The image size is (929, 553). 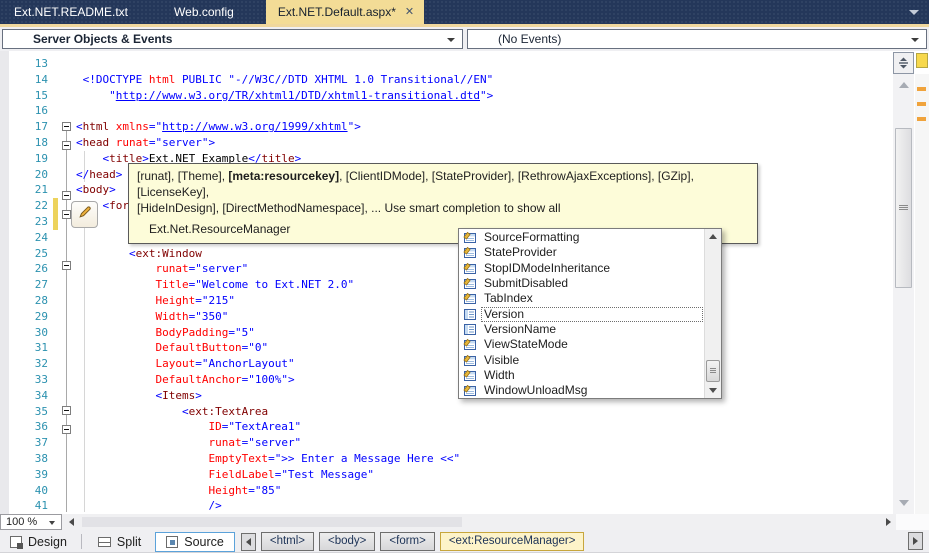 What do you see at coordinates (697, 39) in the screenshot?
I see `events-dropdown: (No Events)` at bounding box center [697, 39].